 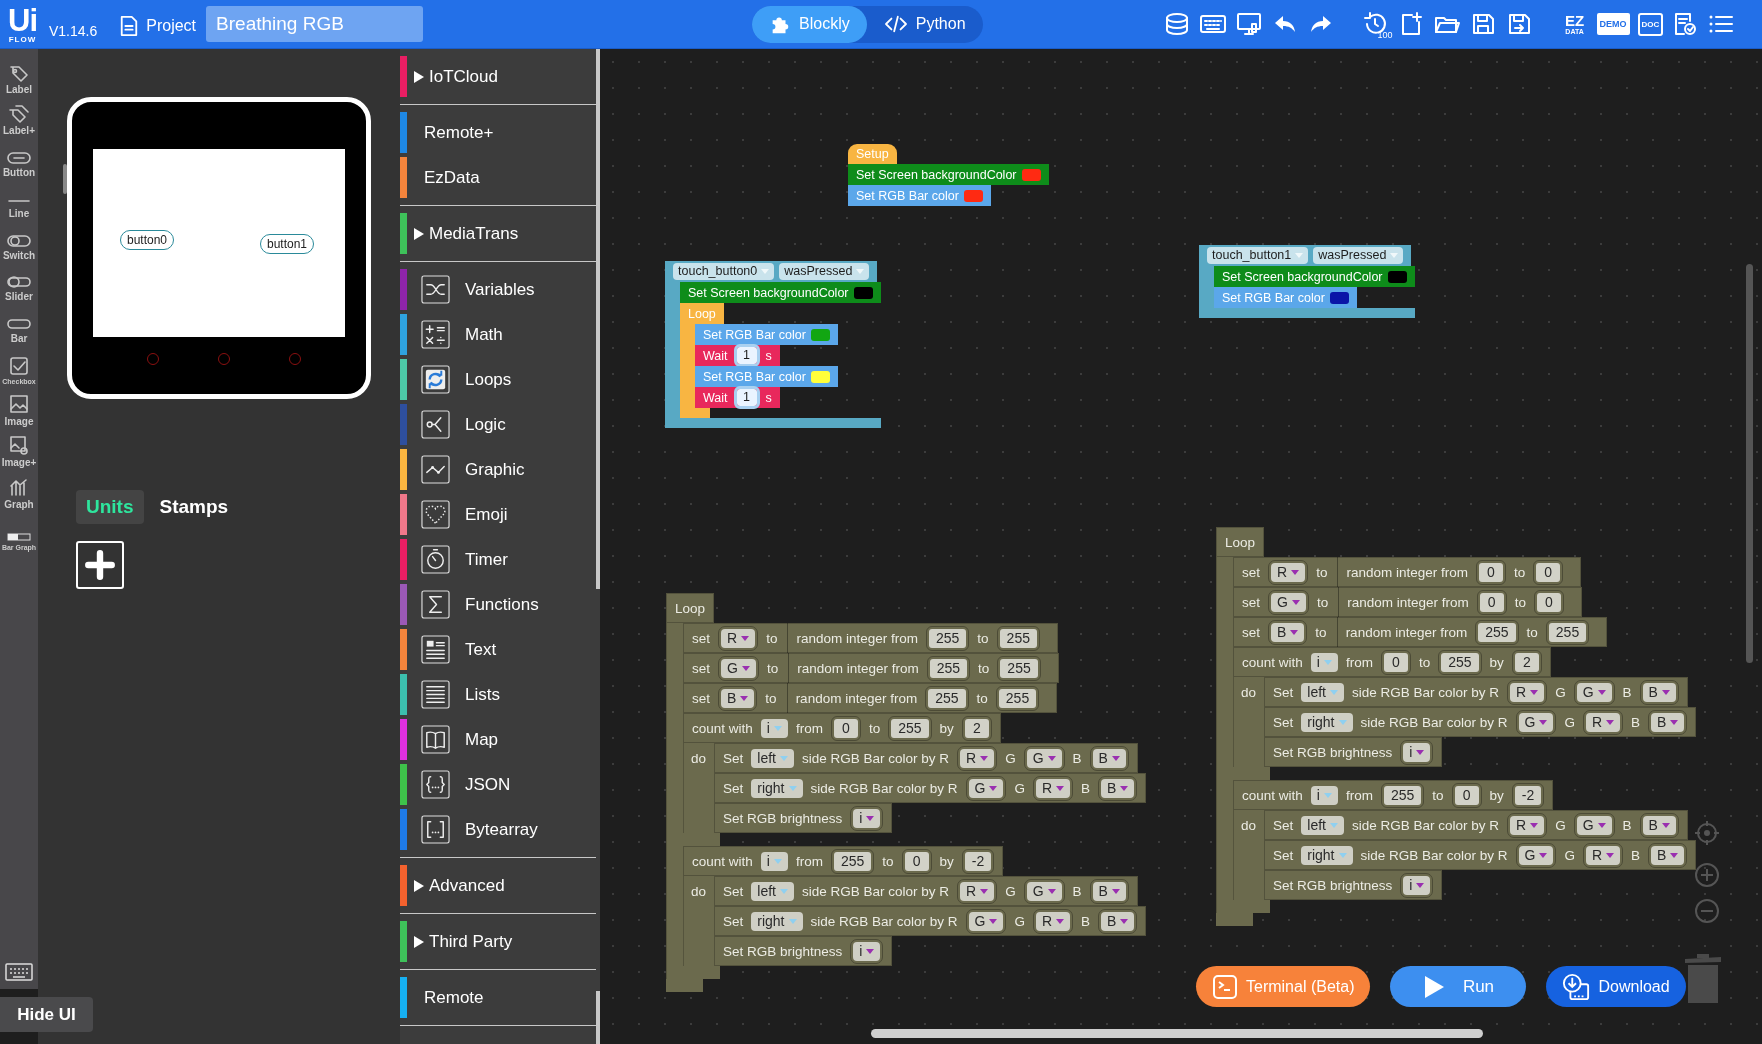 I want to click on screen-button: button1, so click(x=287, y=244).